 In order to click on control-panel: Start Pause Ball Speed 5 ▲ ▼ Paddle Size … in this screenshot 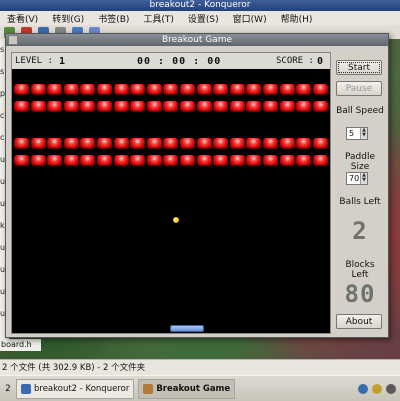, I will do `click(360, 195)`.